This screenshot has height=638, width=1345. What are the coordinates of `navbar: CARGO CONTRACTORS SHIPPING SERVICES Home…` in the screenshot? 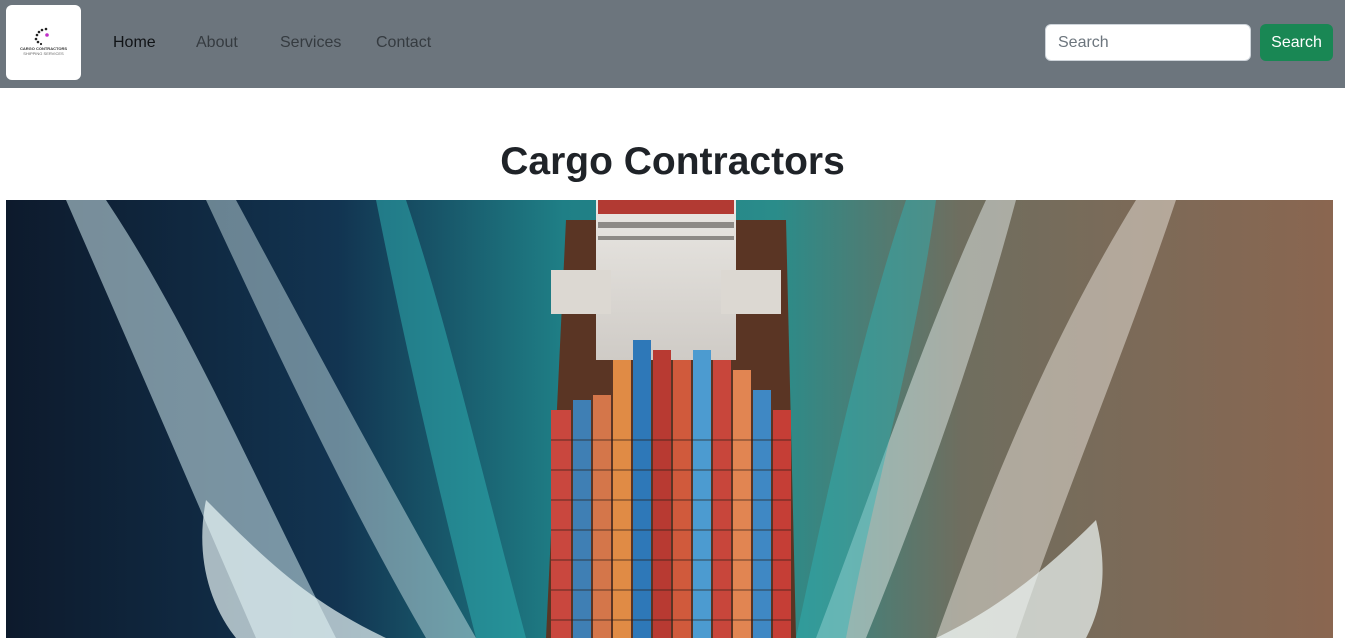 It's located at (672, 44).